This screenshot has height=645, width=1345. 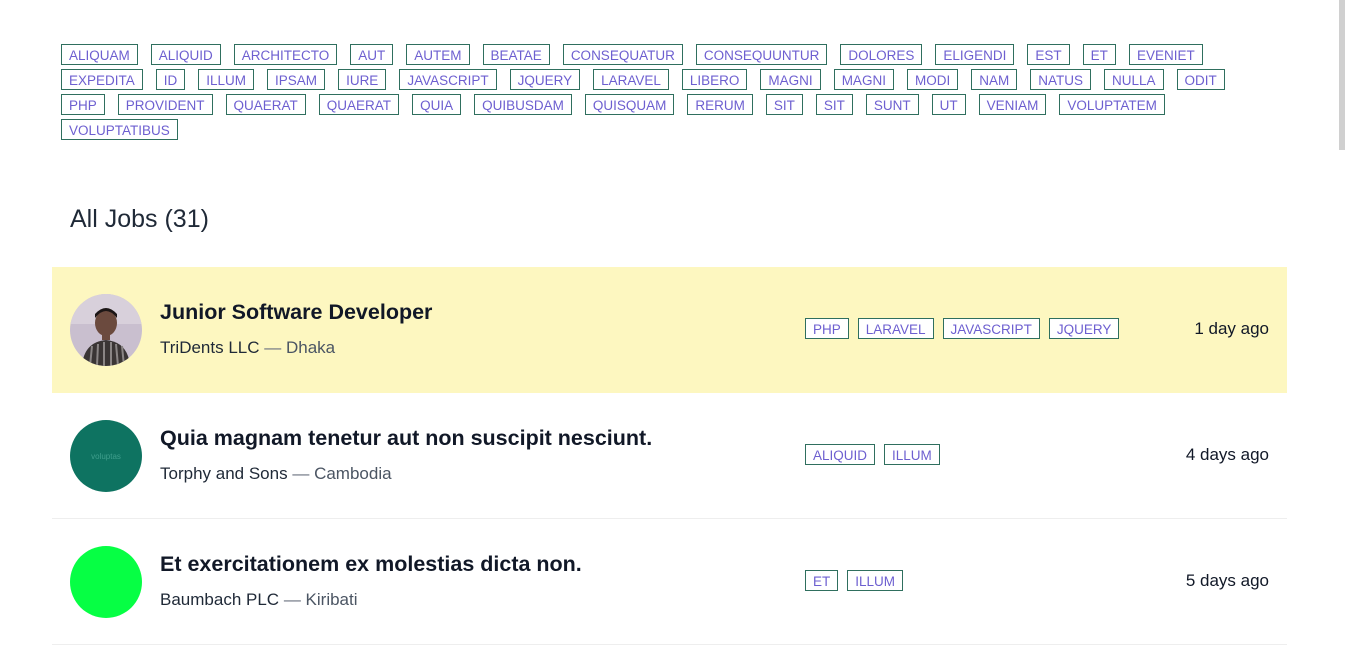 I want to click on job-meta: Torphy and Sons — Cambodia, so click(x=276, y=474).